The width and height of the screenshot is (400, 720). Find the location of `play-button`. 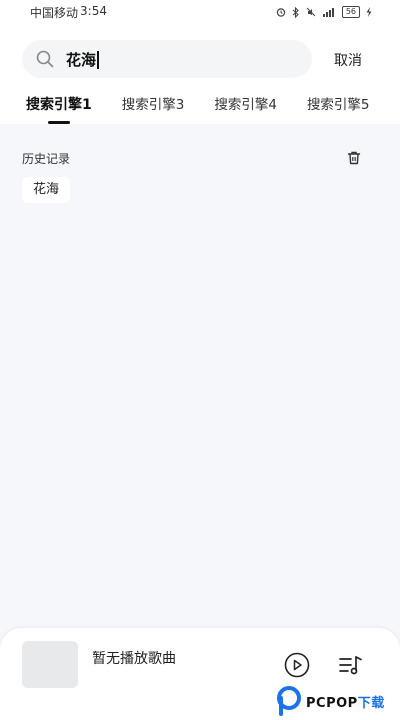

play-button is located at coordinates (297, 667).